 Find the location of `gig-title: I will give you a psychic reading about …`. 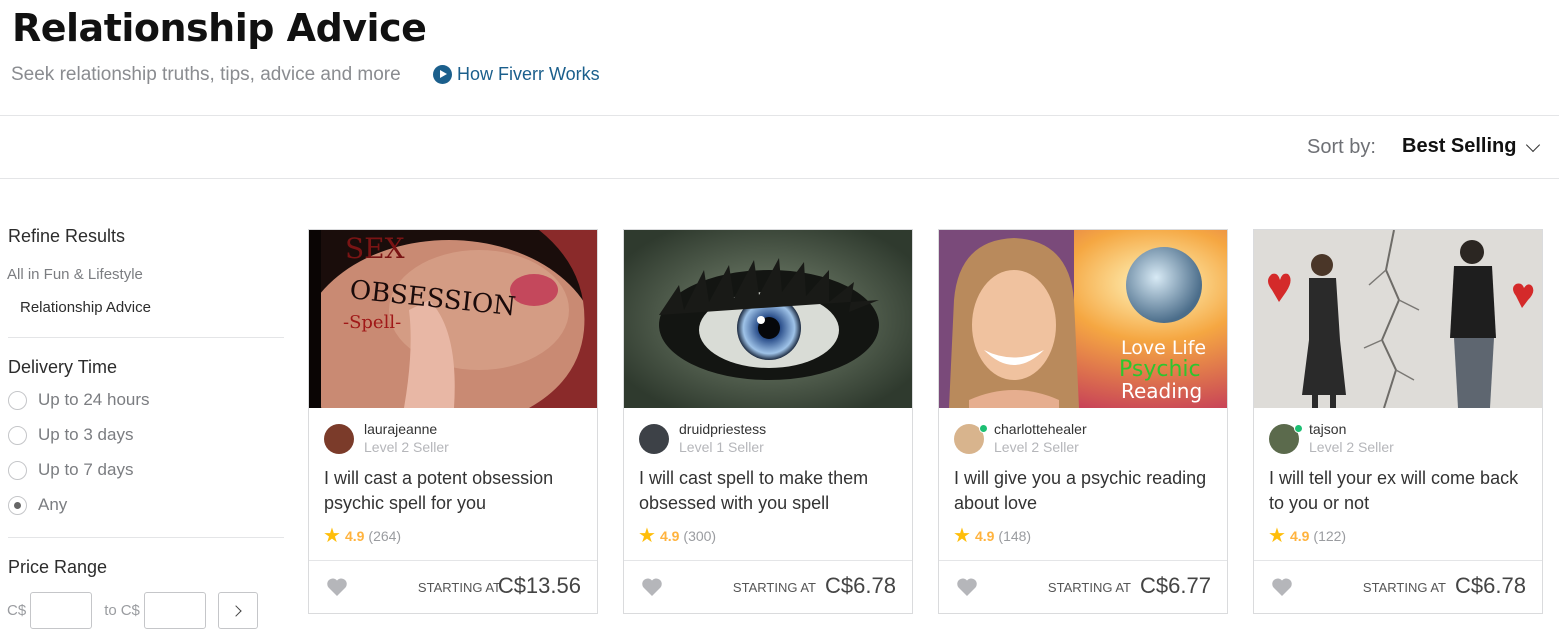

gig-title: I will give you a psychic reading about … is located at coordinates (1084, 491).